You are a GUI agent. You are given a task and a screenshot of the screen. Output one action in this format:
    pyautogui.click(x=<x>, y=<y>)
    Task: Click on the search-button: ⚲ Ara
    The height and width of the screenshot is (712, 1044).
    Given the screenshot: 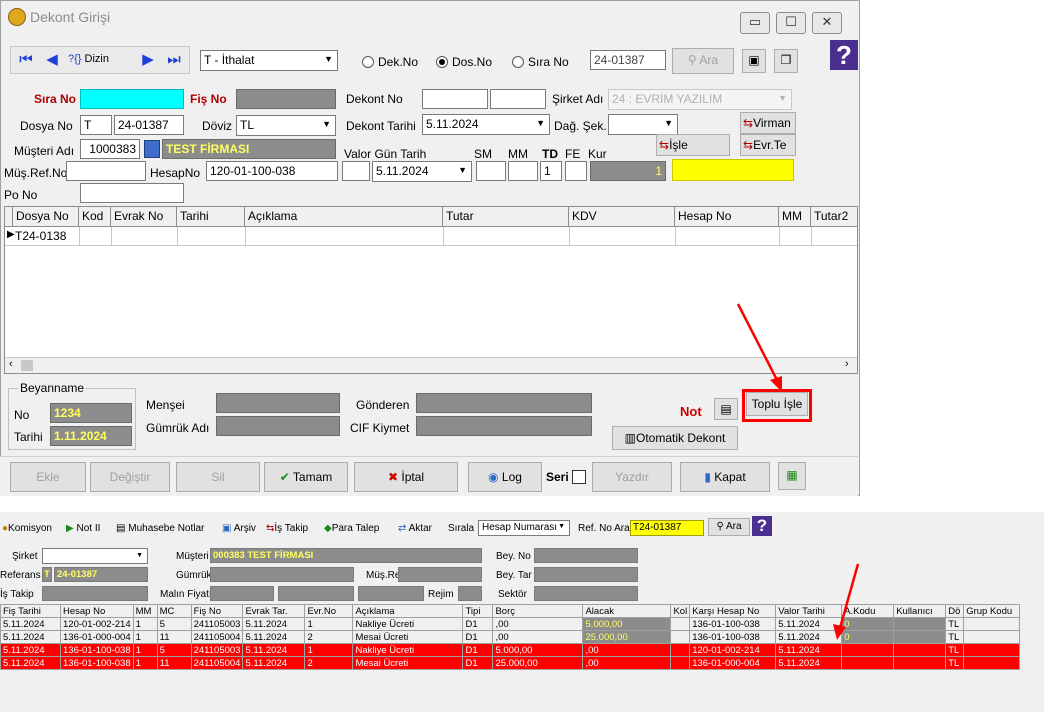 What is the action you would take?
    pyautogui.click(x=703, y=61)
    